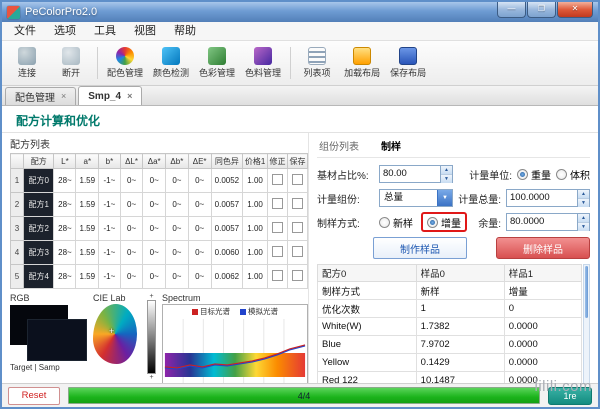  What do you see at coordinates (171, 63) in the screenshot?
I see `color-detect-button: 颜色检测` at bounding box center [171, 63].